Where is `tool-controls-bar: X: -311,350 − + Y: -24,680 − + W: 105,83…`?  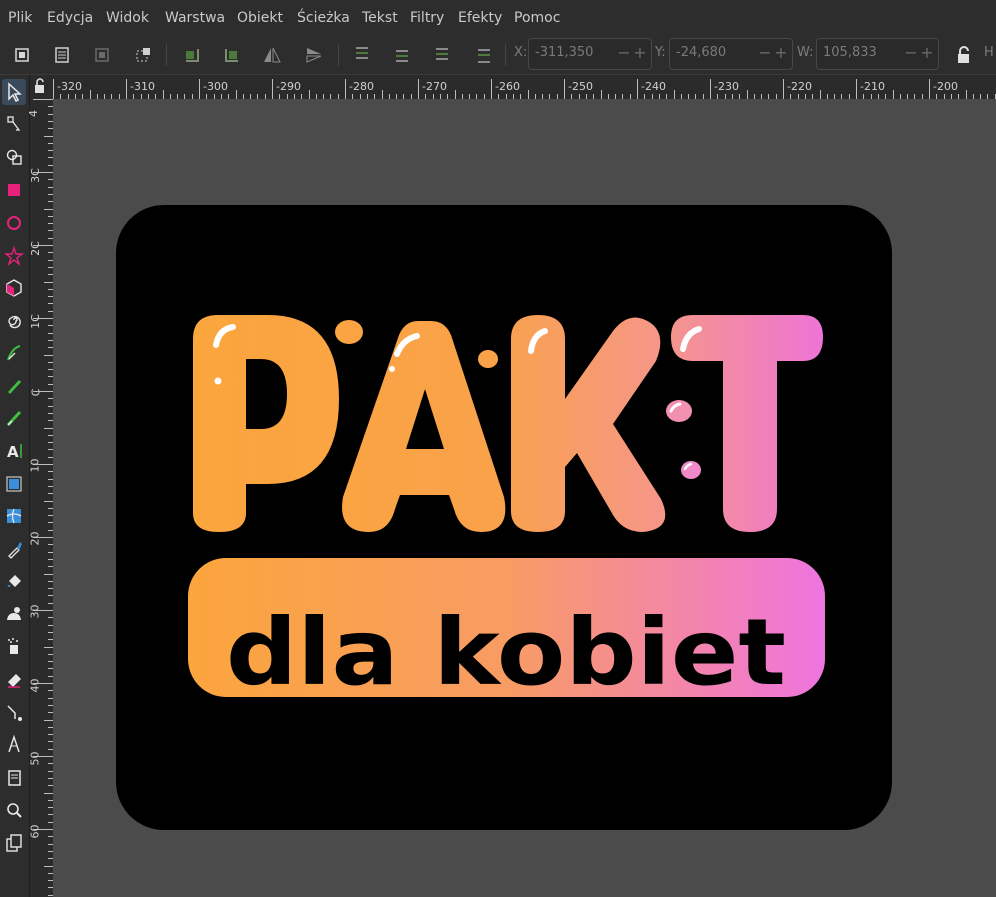
tool-controls-bar: X: -311,350 − + Y: -24,680 − + W: 105,83… is located at coordinates (498, 55).